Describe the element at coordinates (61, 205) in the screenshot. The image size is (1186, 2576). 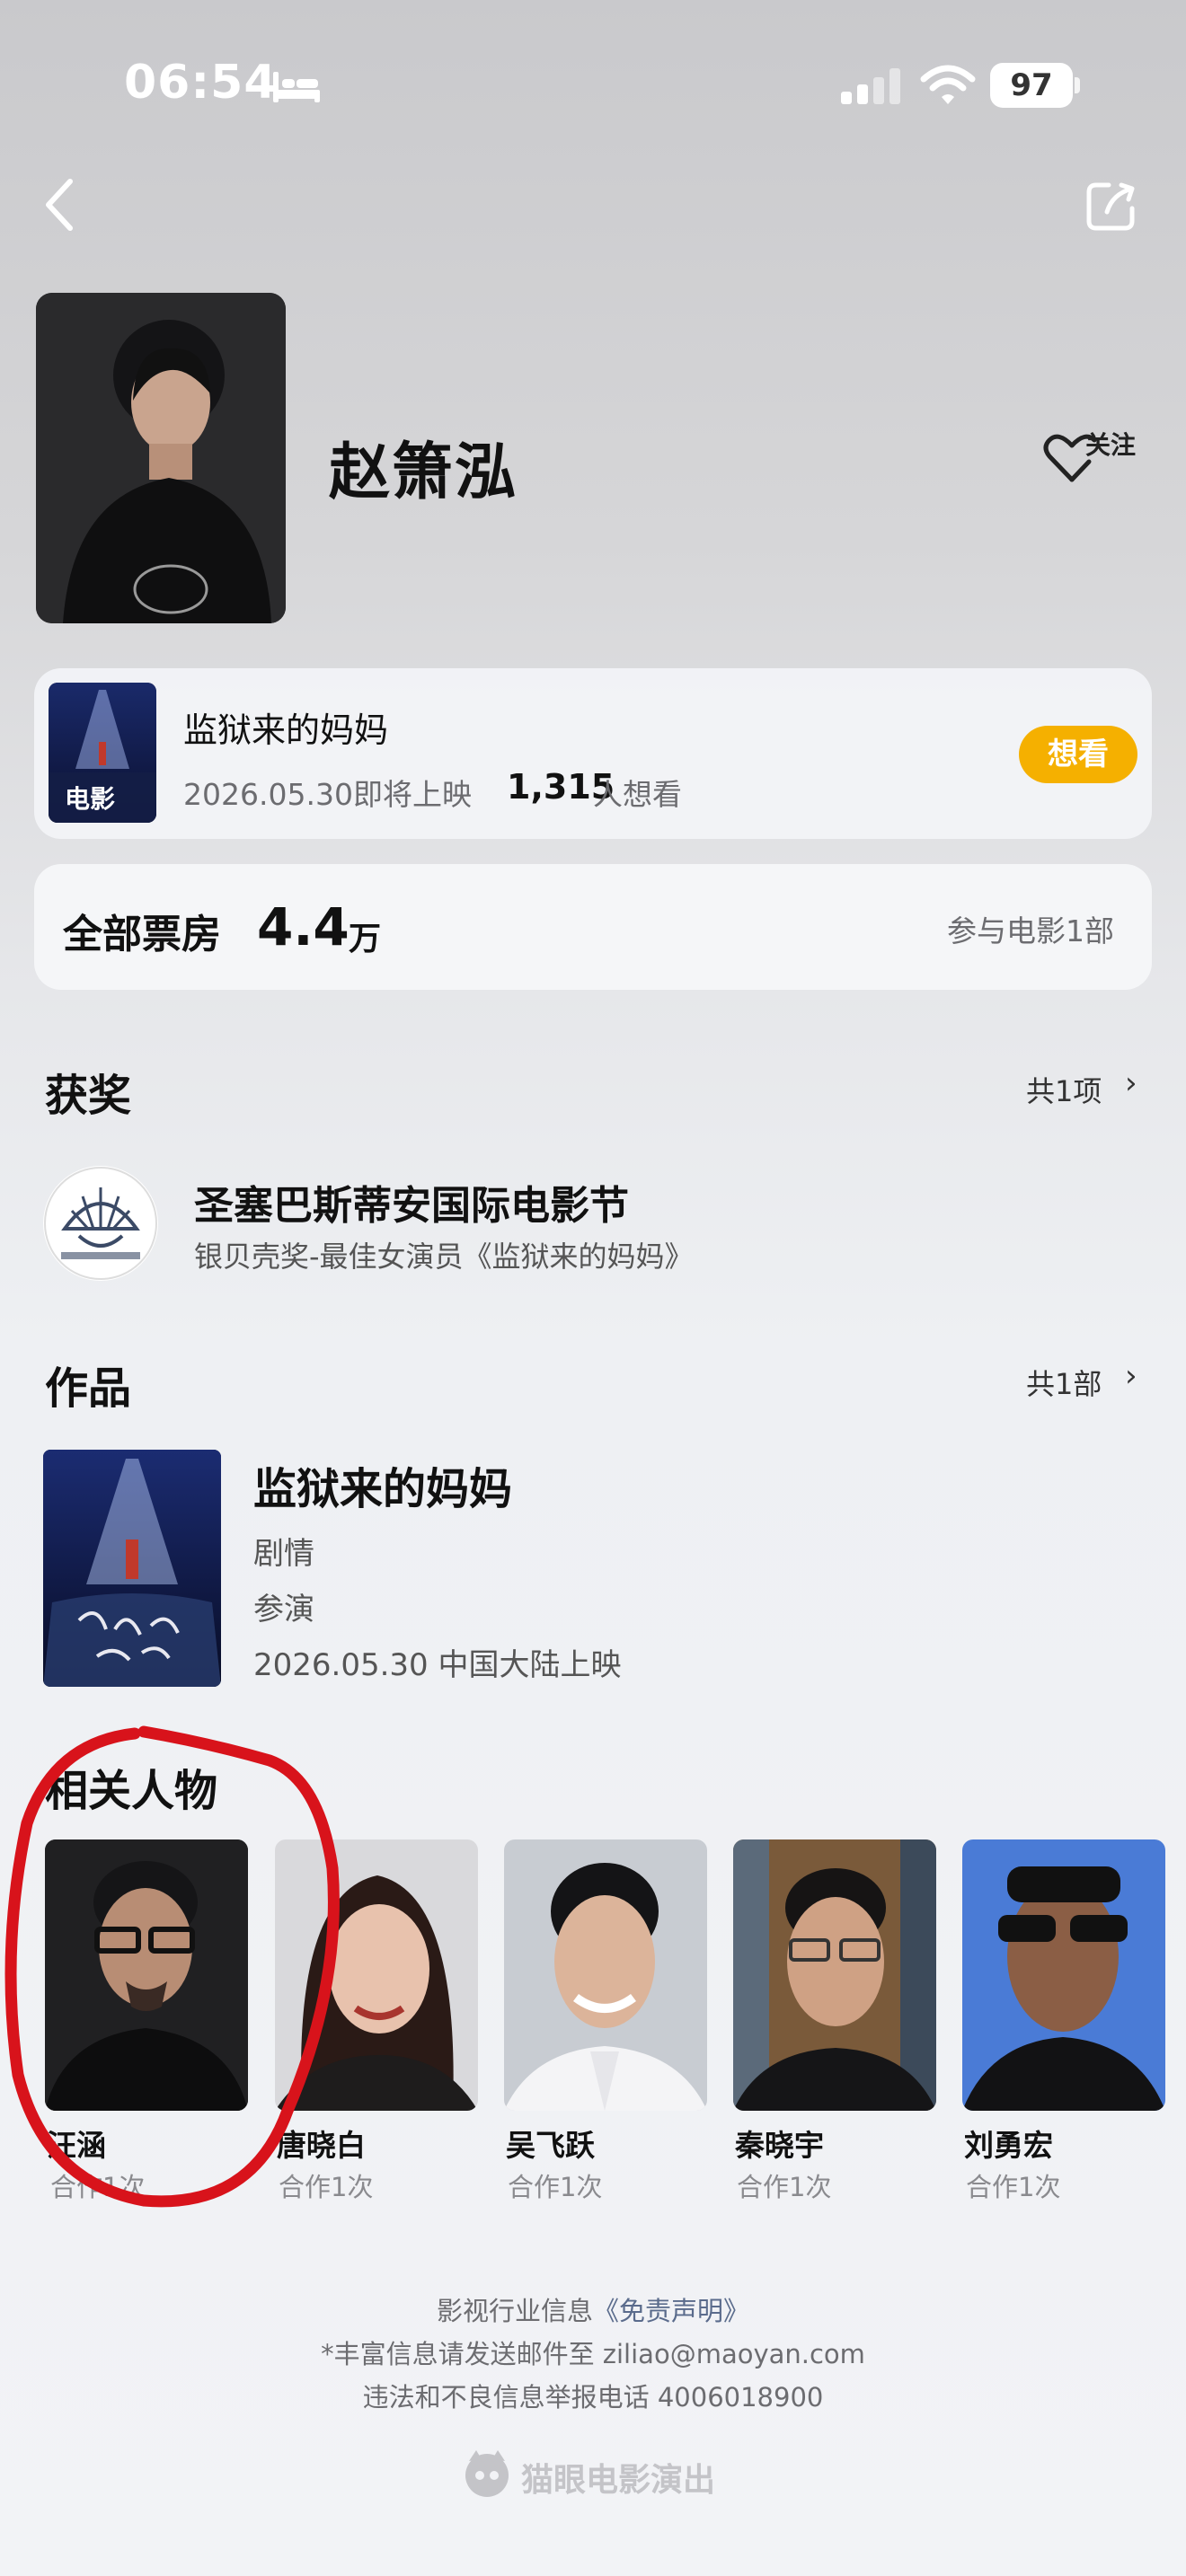
I see `back-arrow-icon` at that location.